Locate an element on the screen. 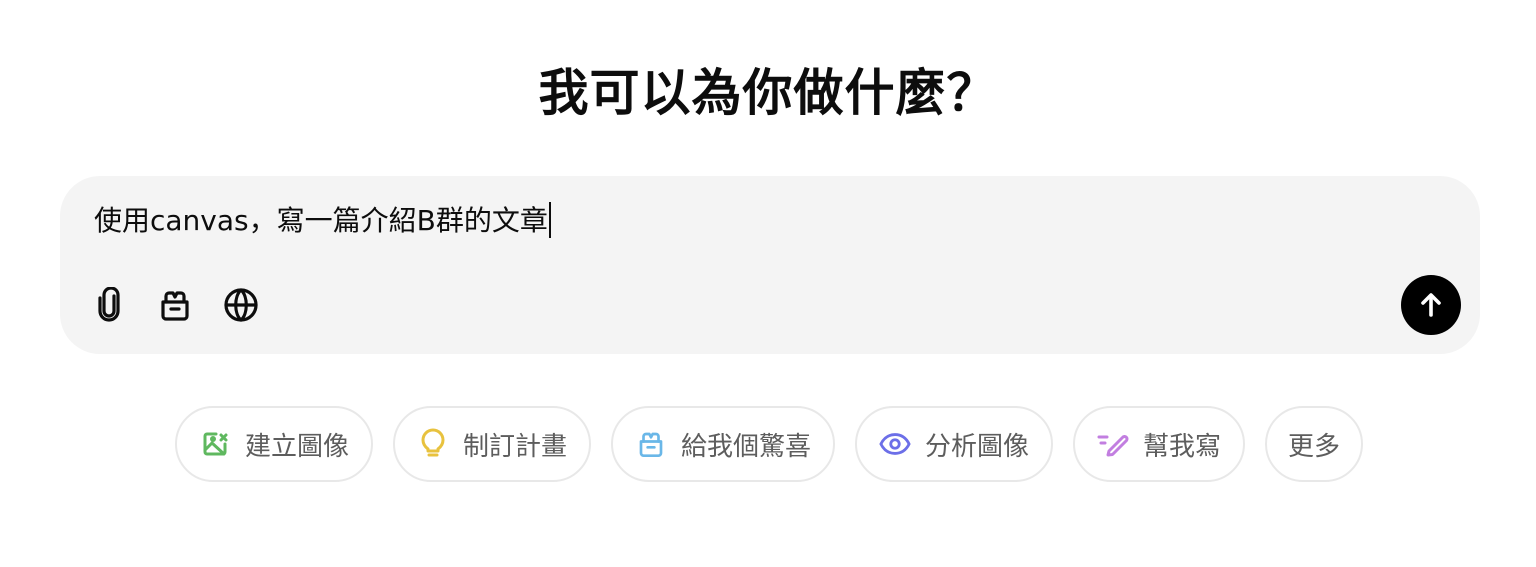 This screenshot has width=1536, height=567. chip-label: 更多 is located at coordinates (1313, 446).